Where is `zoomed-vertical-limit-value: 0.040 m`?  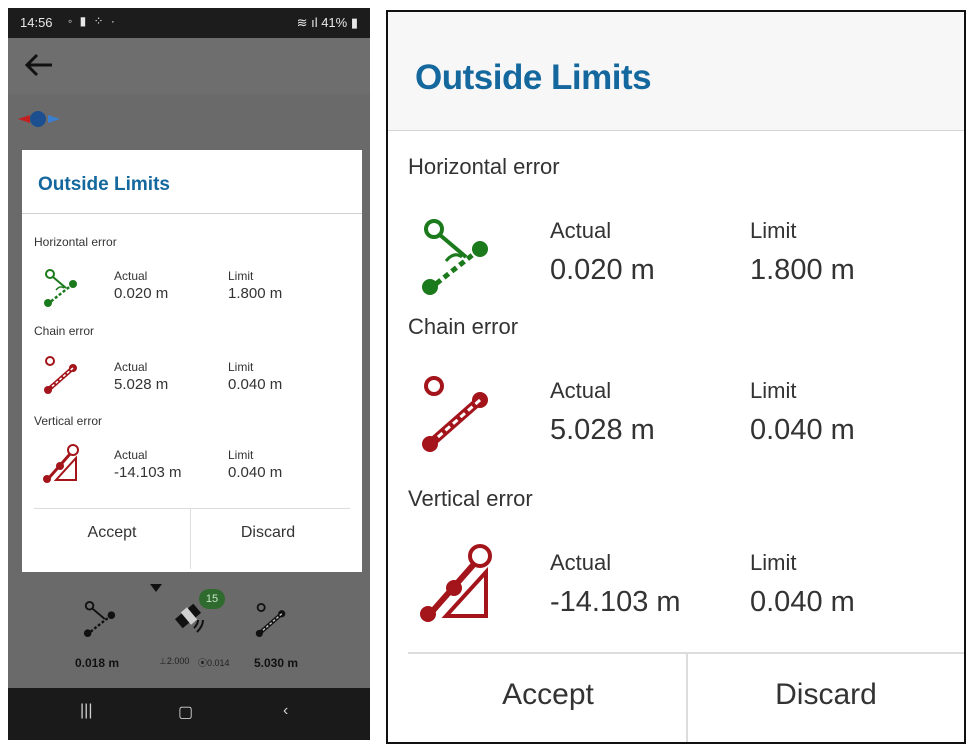
zoomed-vertical-limit-value: 0.040 m is located at coordinates (802, 602).